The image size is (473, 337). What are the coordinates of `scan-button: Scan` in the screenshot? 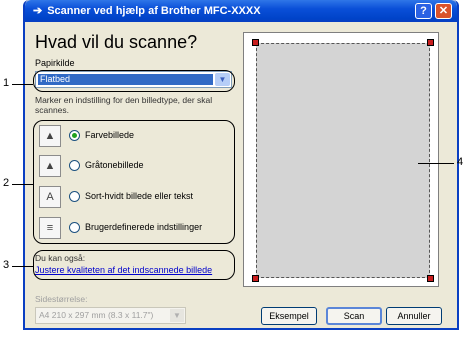 It's located at (354, 316).